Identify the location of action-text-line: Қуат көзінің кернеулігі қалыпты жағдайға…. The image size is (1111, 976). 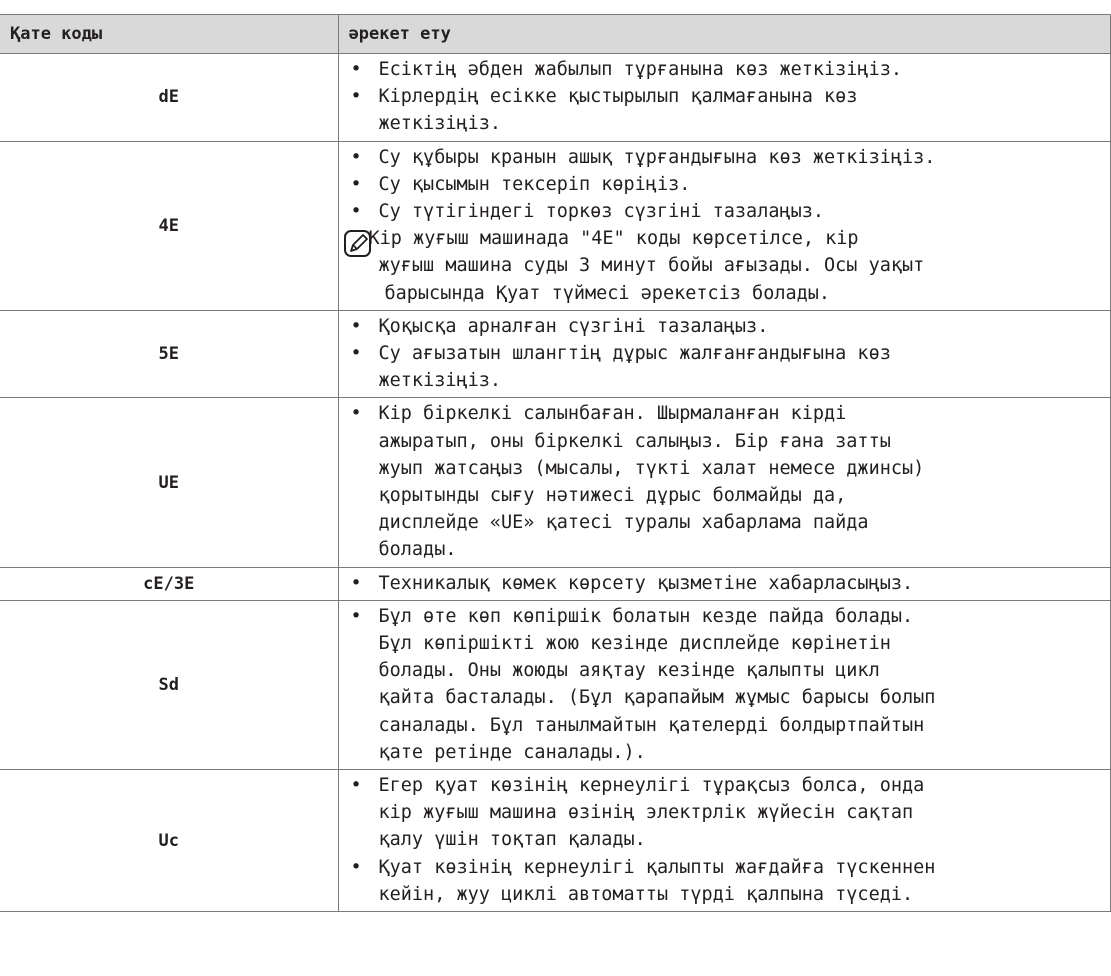
(657, 867).